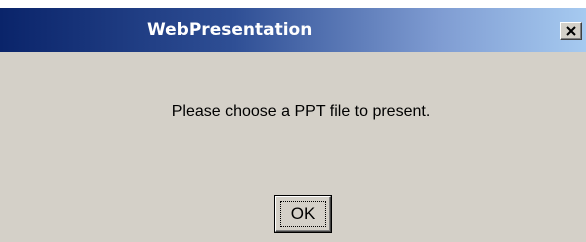 Image resolution: width=586 pixels, height=242 pixels. I want to click on close-button, so click(571, 31).